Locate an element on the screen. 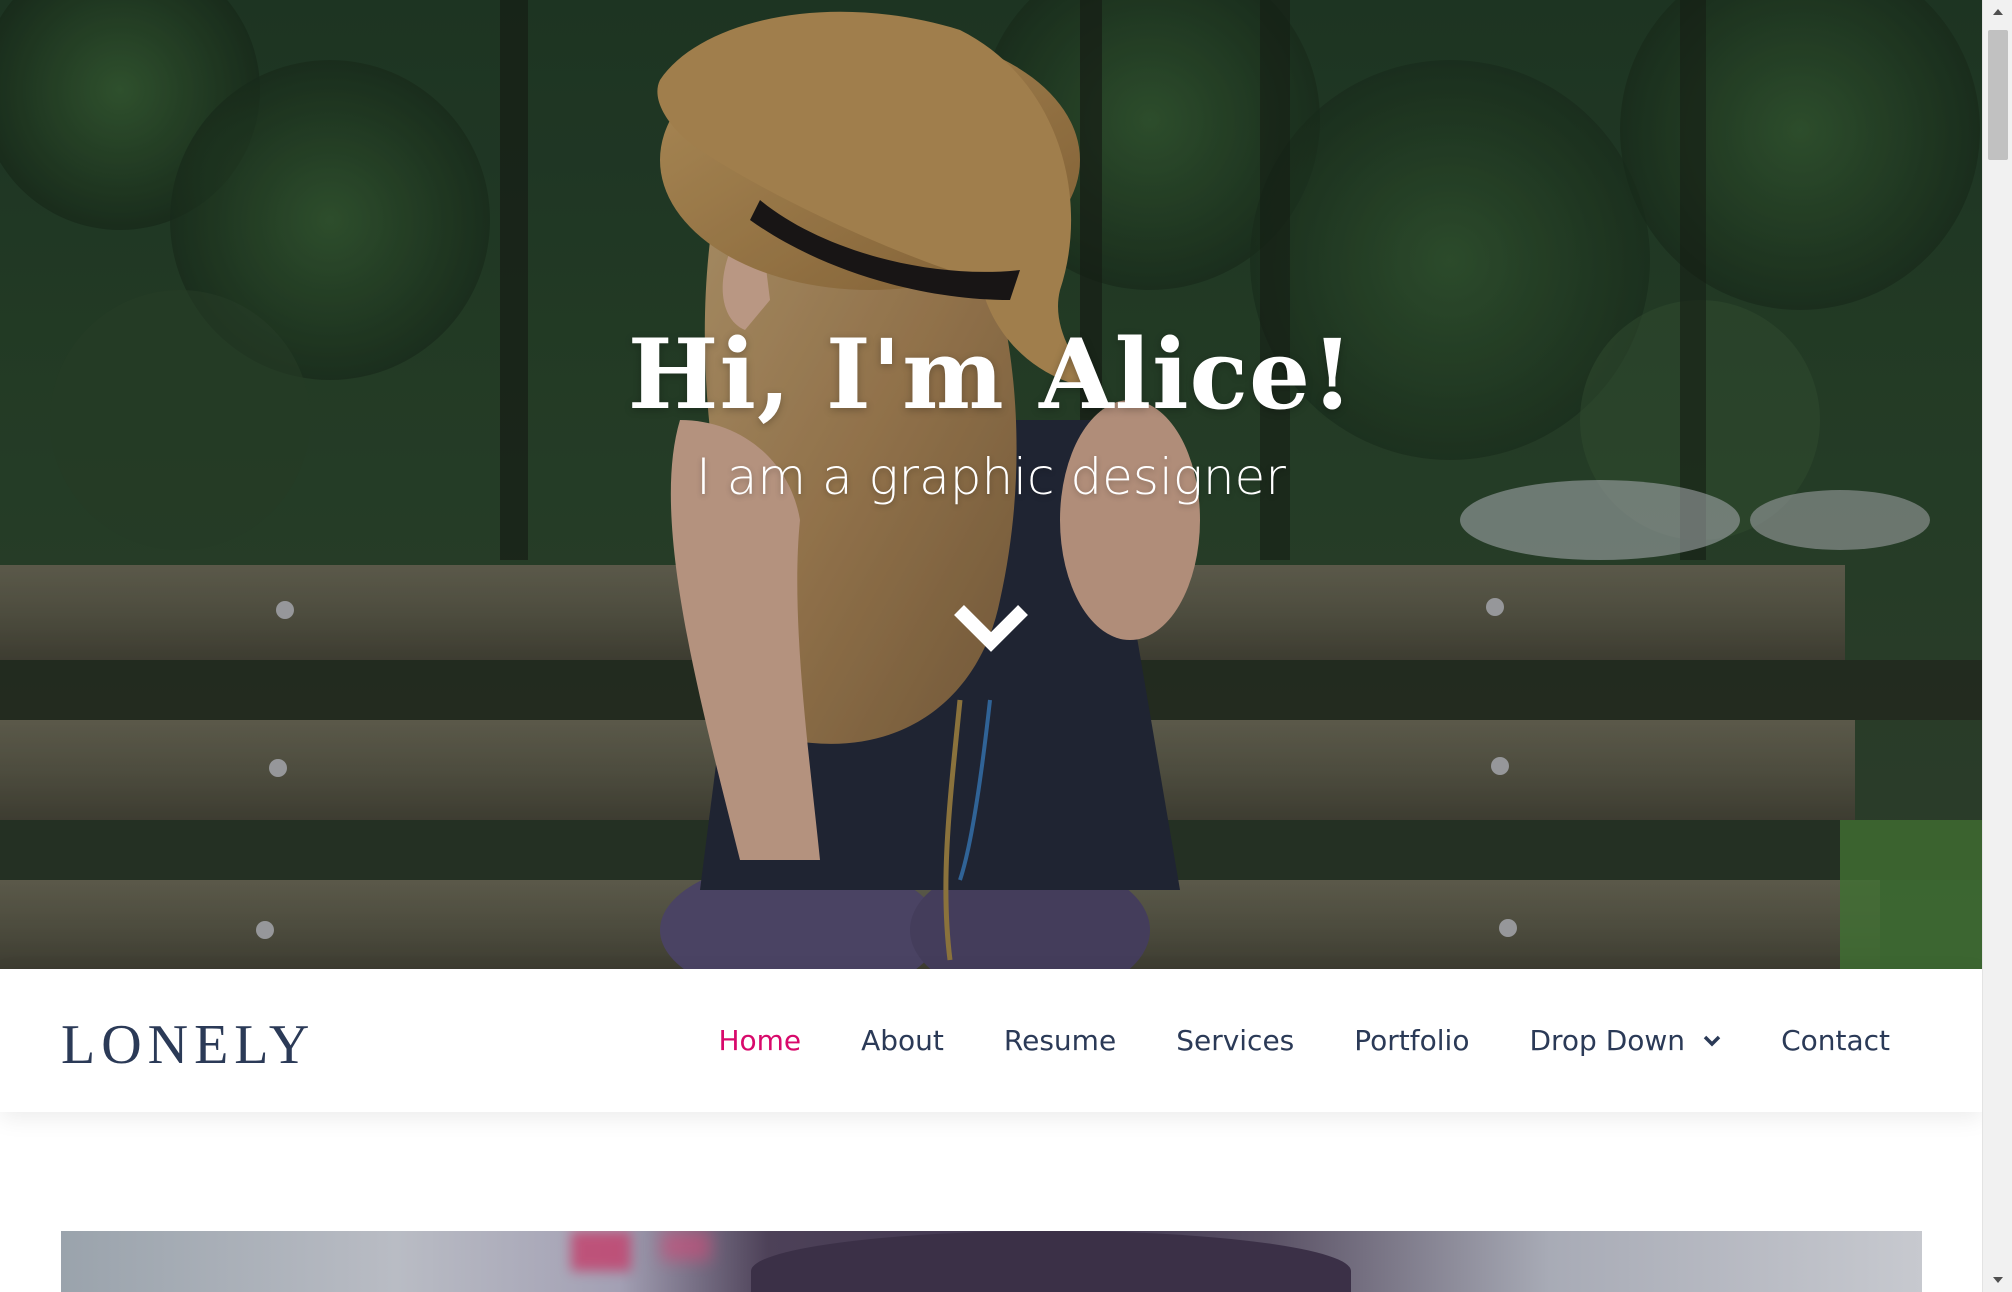 This screenshot has height=1292, width=2012. nav-item-dropdown: Drop Down is located at coordinates (1625, 1040).